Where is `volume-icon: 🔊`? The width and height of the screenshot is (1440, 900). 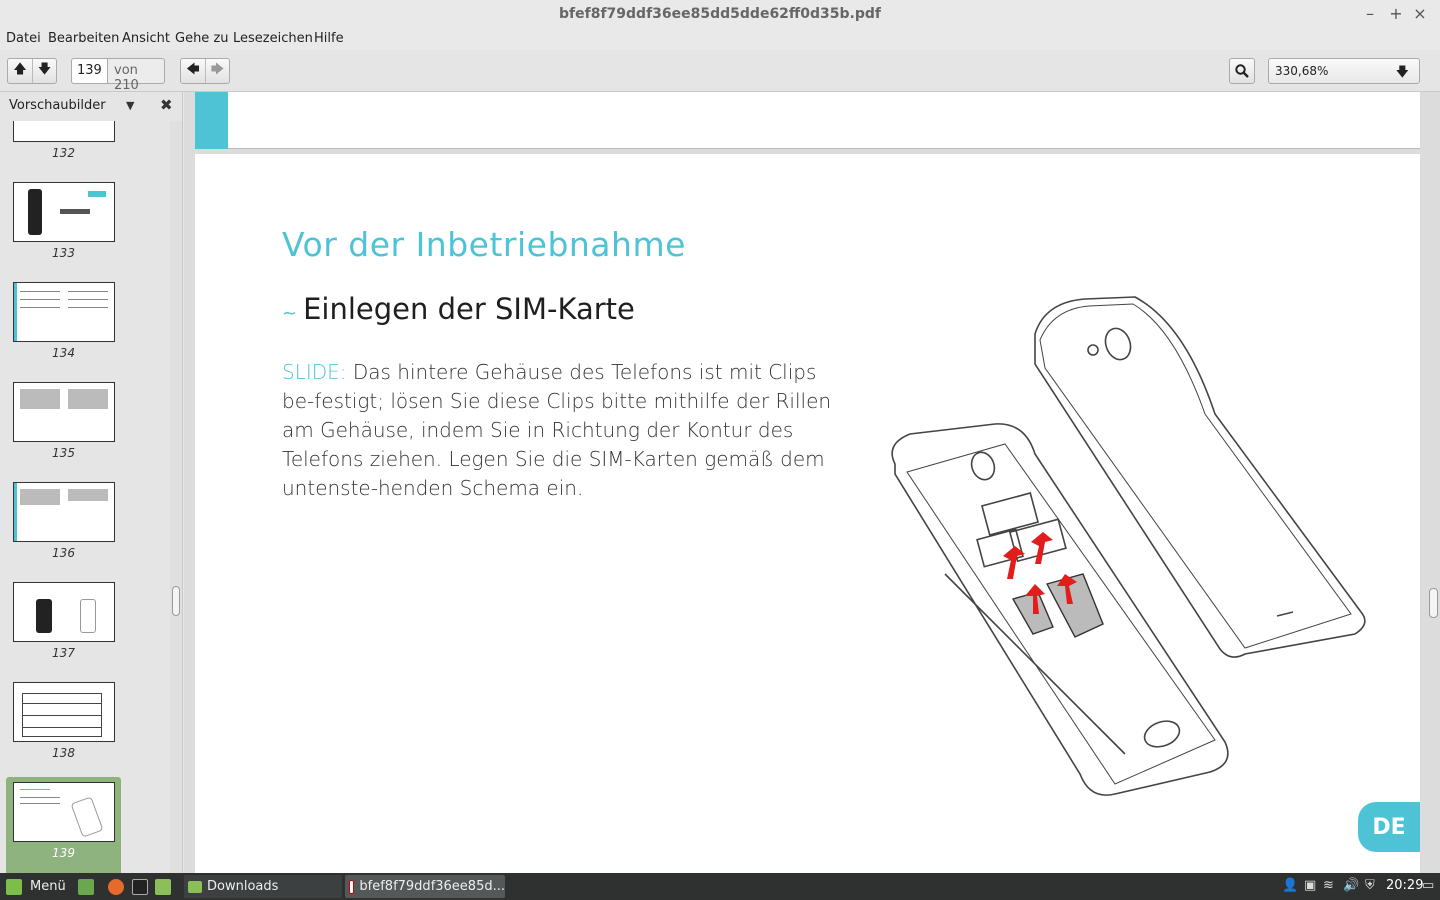
volume-icon: 🔊 is located at coordinates (1351, 885).